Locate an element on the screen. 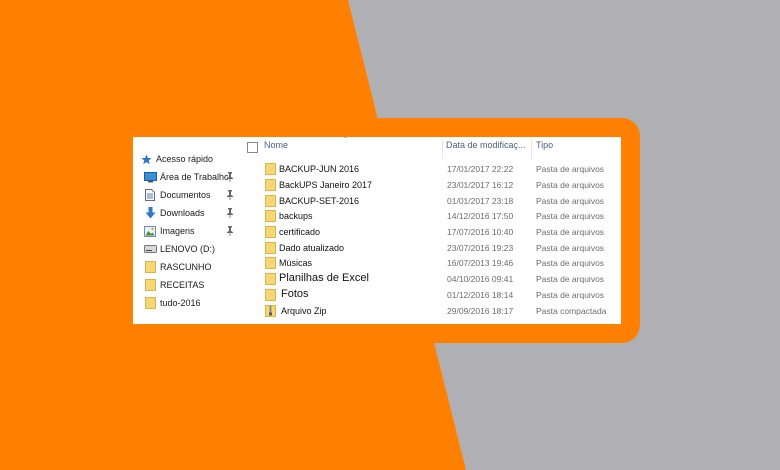 This screenshot has width=780, height=470. column-header-name: Nome is located at coordinates (276, 145).